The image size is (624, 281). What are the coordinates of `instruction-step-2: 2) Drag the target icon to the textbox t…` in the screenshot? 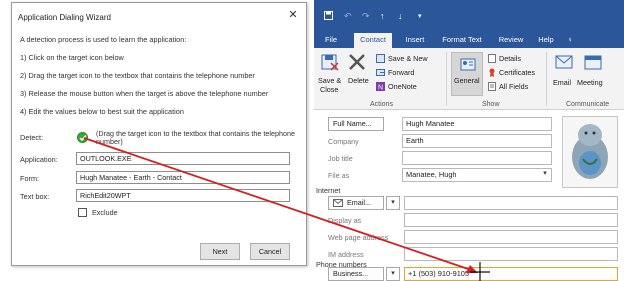 It's located at (137, 75).